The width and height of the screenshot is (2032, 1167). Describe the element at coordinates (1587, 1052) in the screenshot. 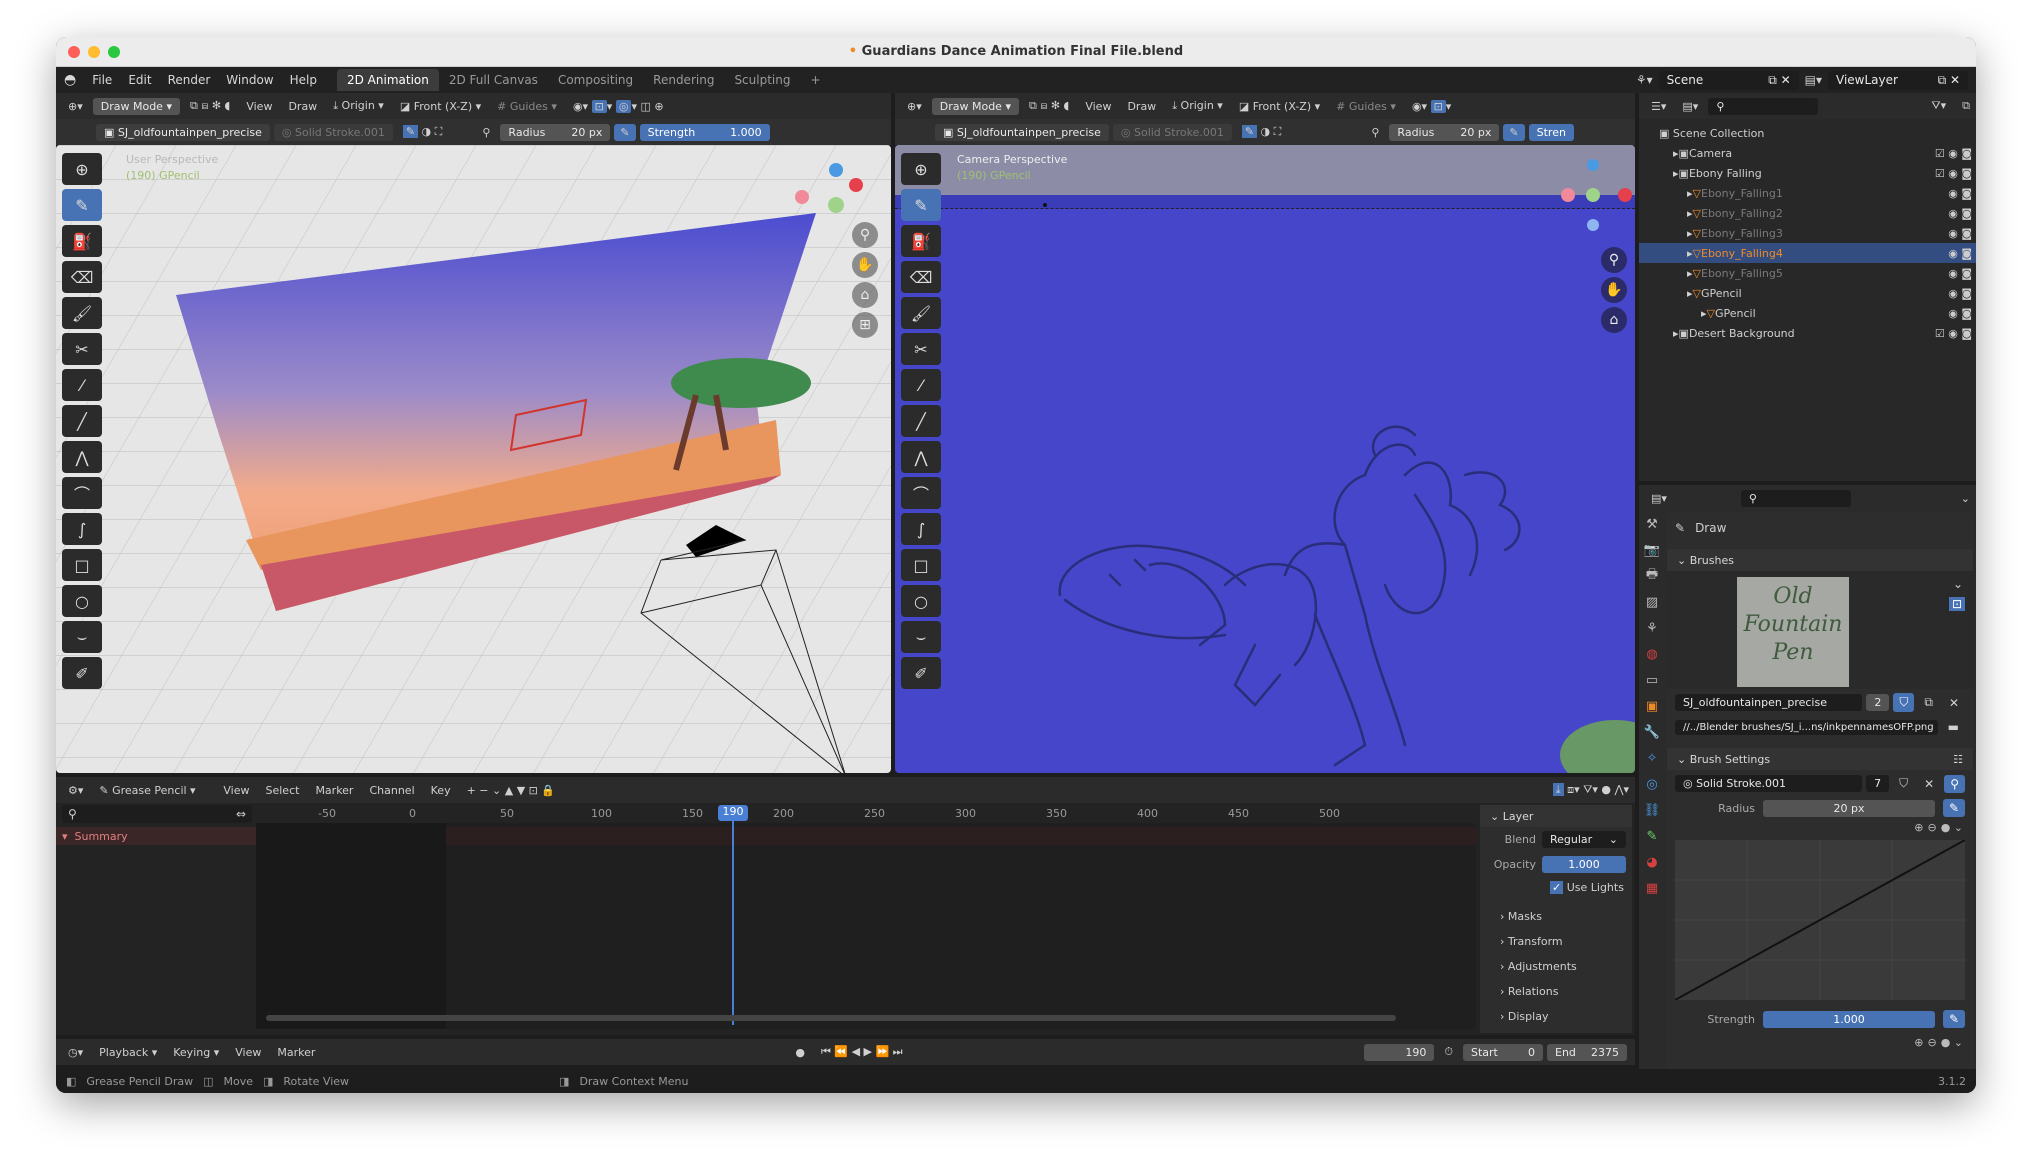

I see `end-frame-field: End 2375` at that location.